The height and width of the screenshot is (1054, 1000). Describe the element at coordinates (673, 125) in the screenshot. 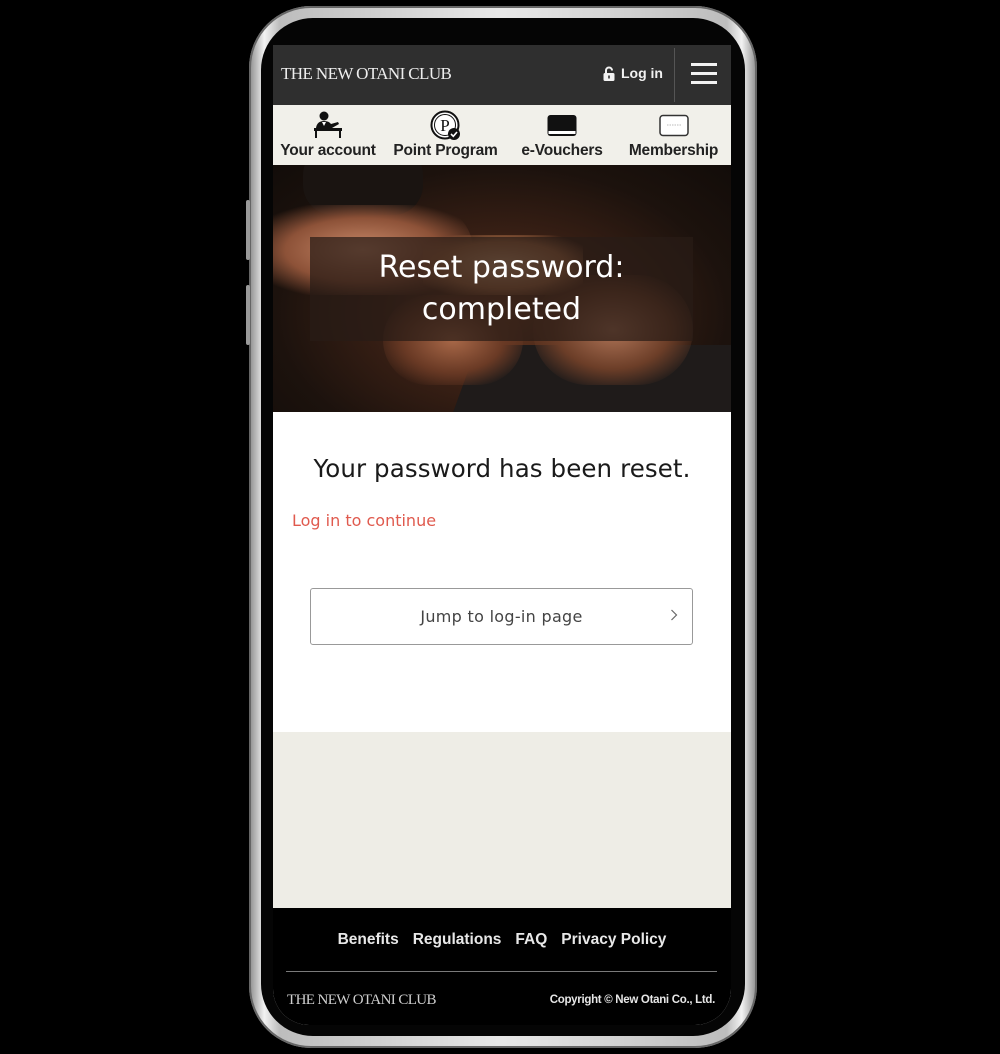

I see `membership-card-icon` at that location.